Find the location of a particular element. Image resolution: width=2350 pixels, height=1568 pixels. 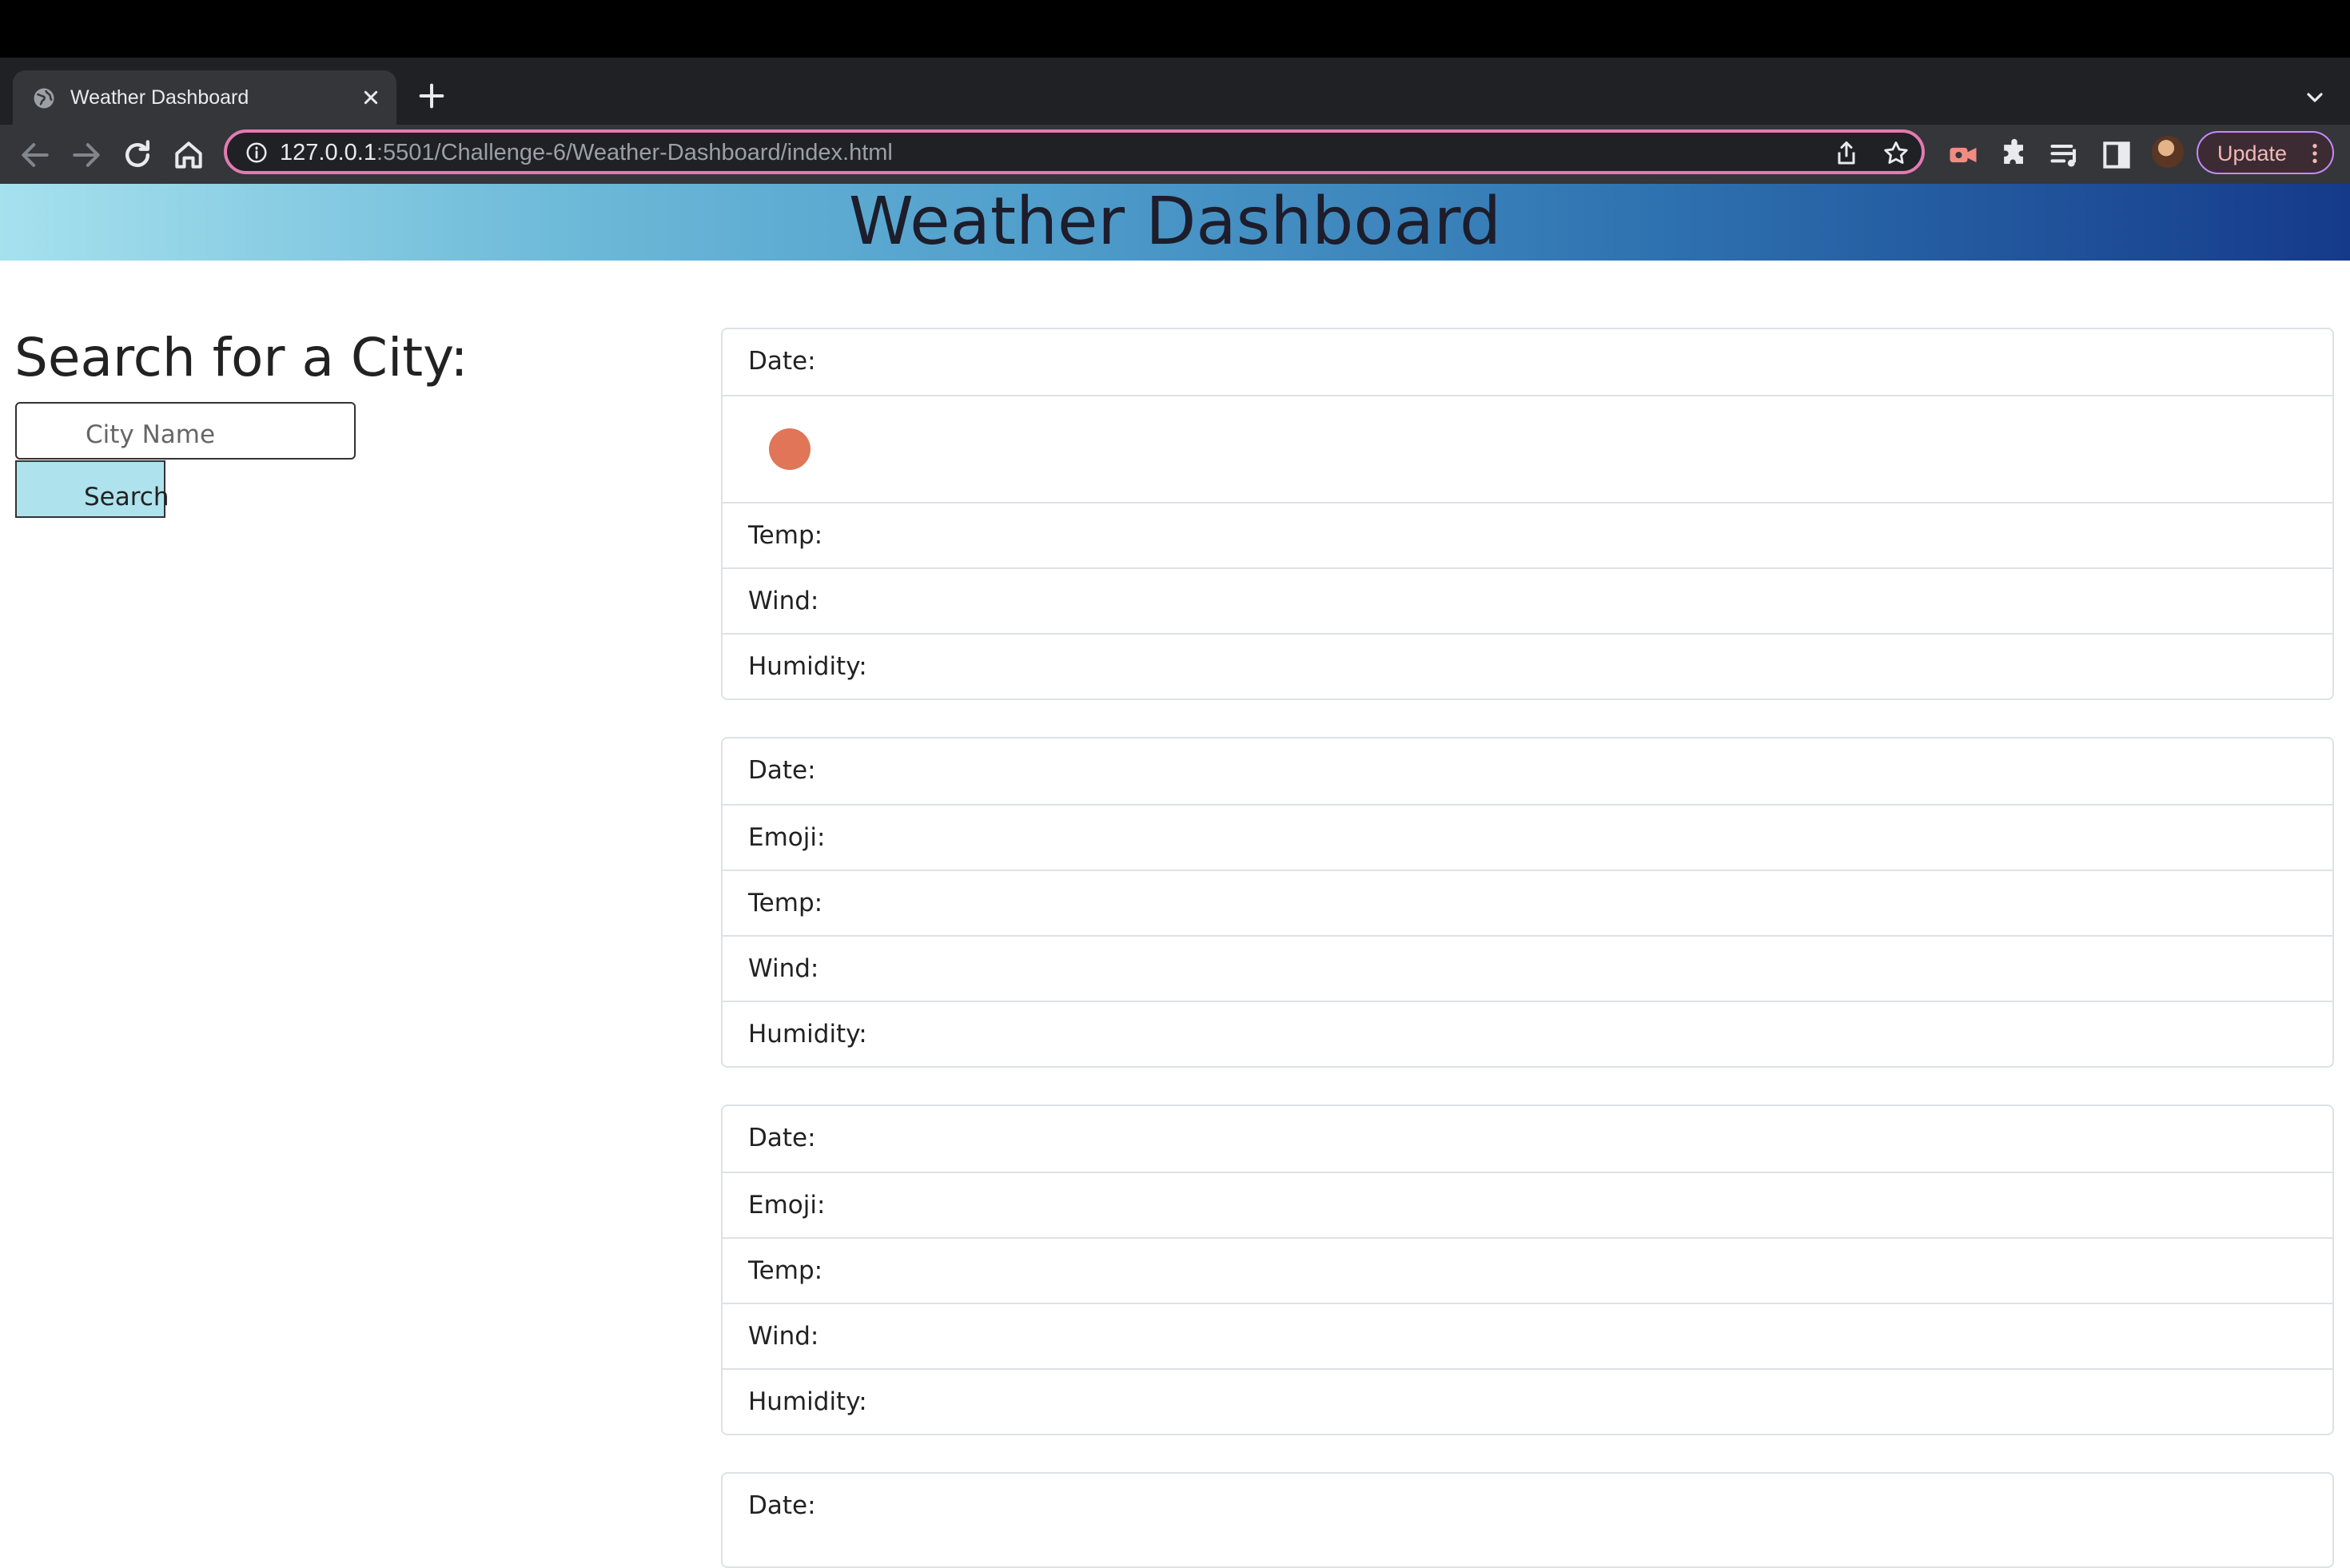

media-queue-icon is located at coordinates (2065, 155).